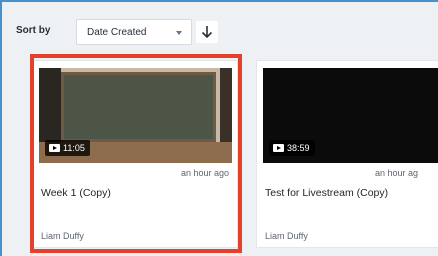  I want to click on video-title: Test for Livestream (Copy), so click(326, 193).